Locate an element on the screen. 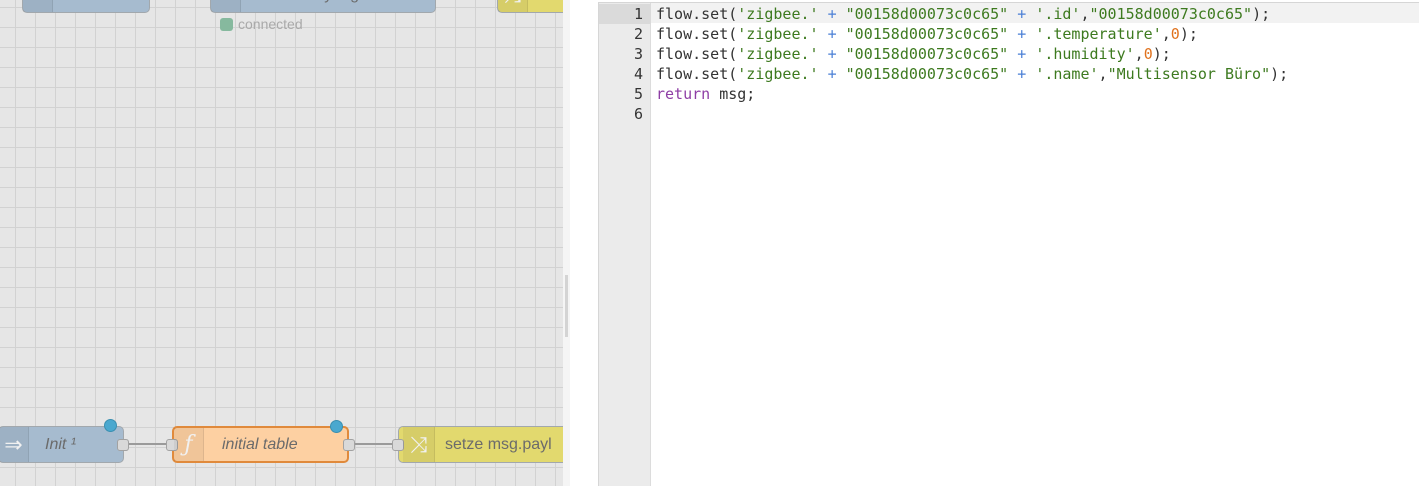  node-label: setze msg.payl is located at coordinates (498, 444).